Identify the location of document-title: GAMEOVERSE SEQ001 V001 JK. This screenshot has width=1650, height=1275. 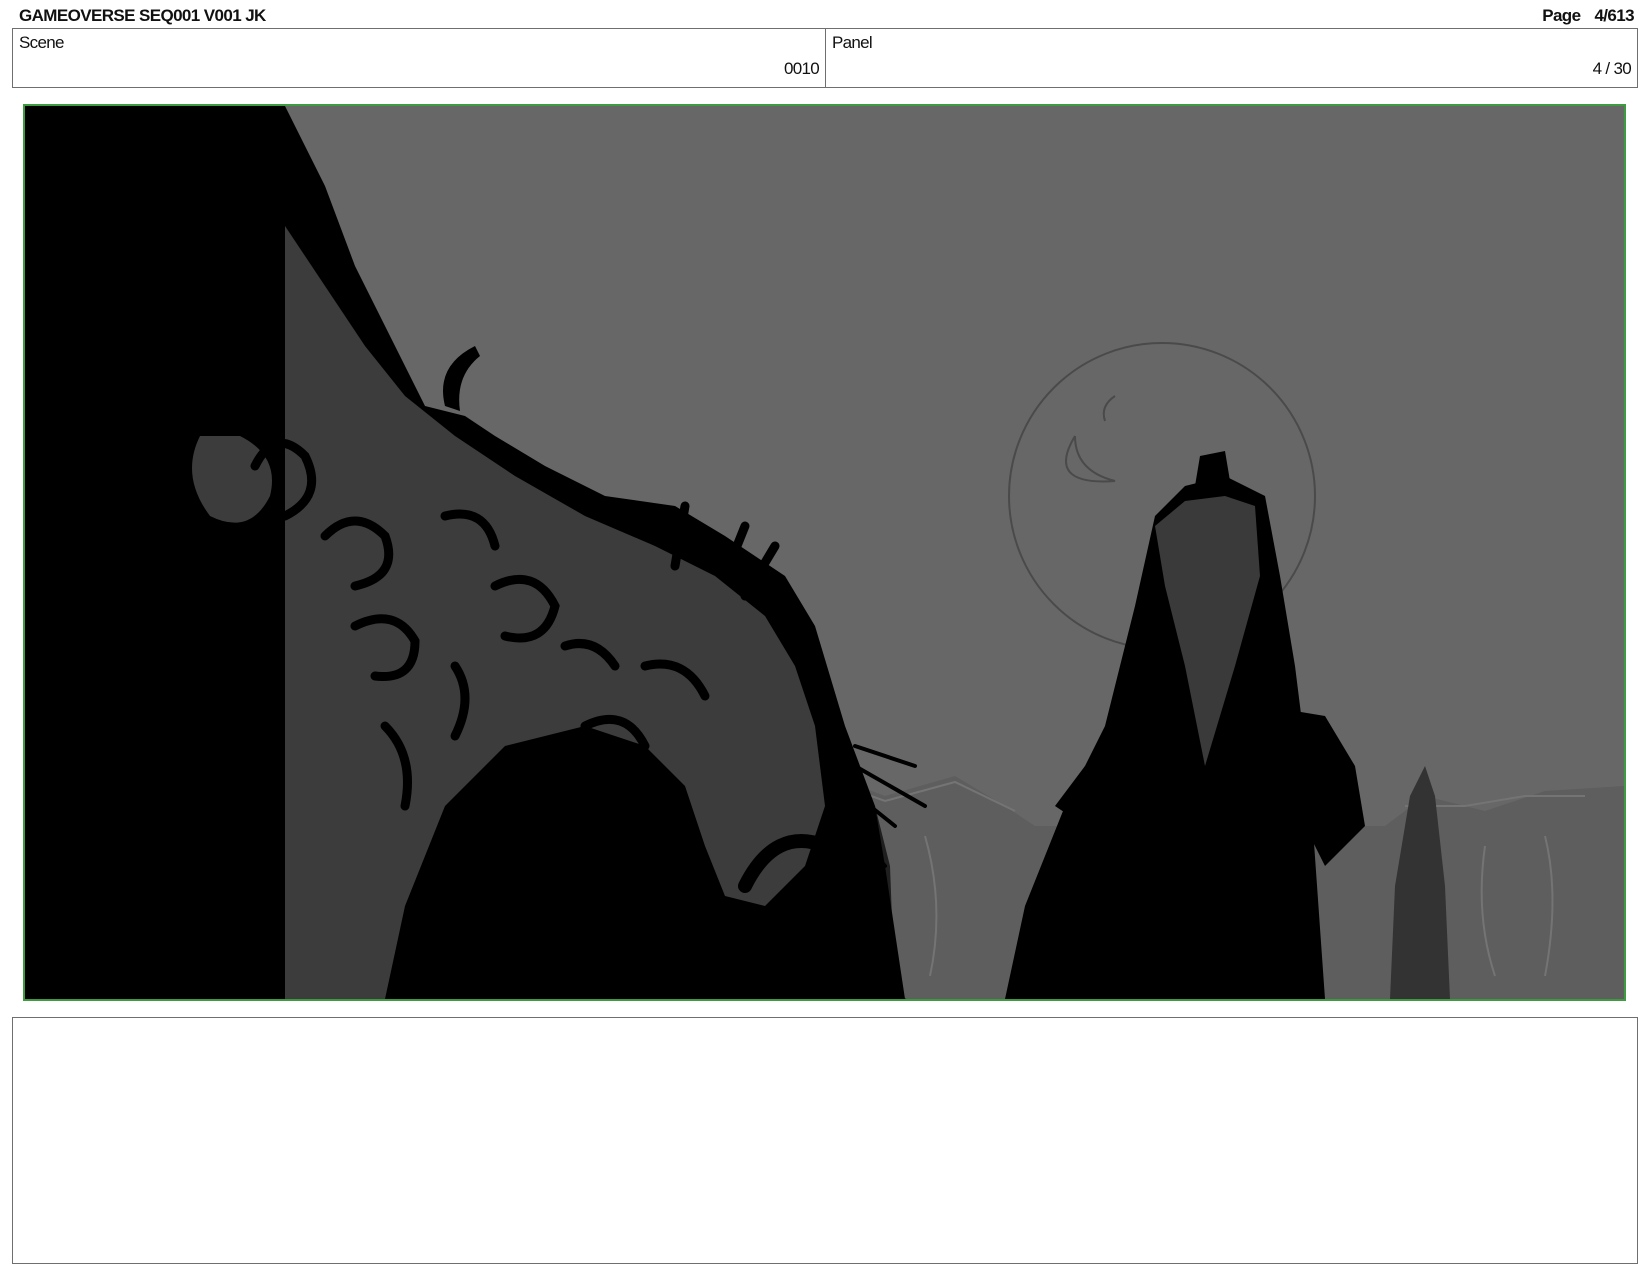
(142, 15).